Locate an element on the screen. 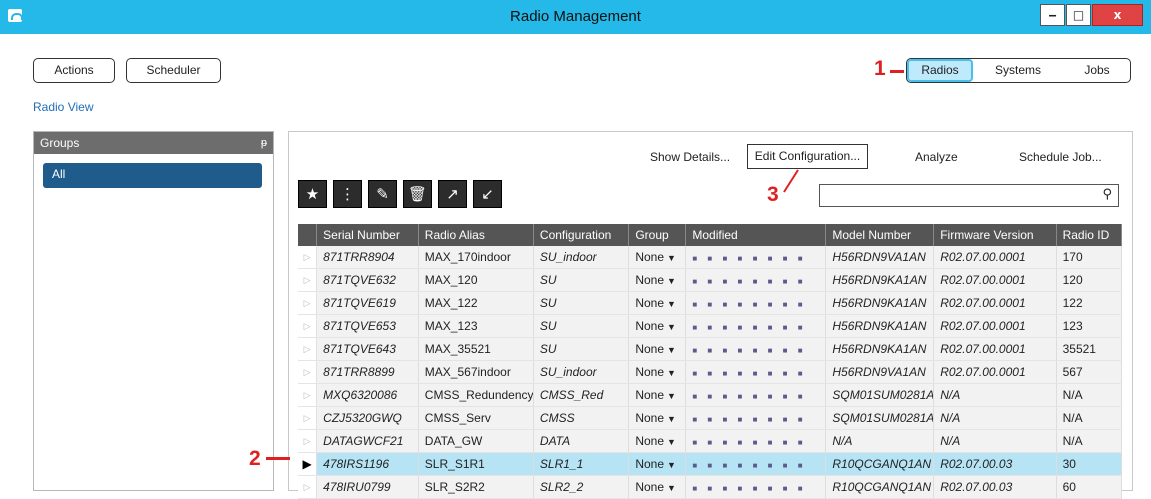 The image size is (1151, 499). header-model-number: Model Number is located at coordinates (880, 235).